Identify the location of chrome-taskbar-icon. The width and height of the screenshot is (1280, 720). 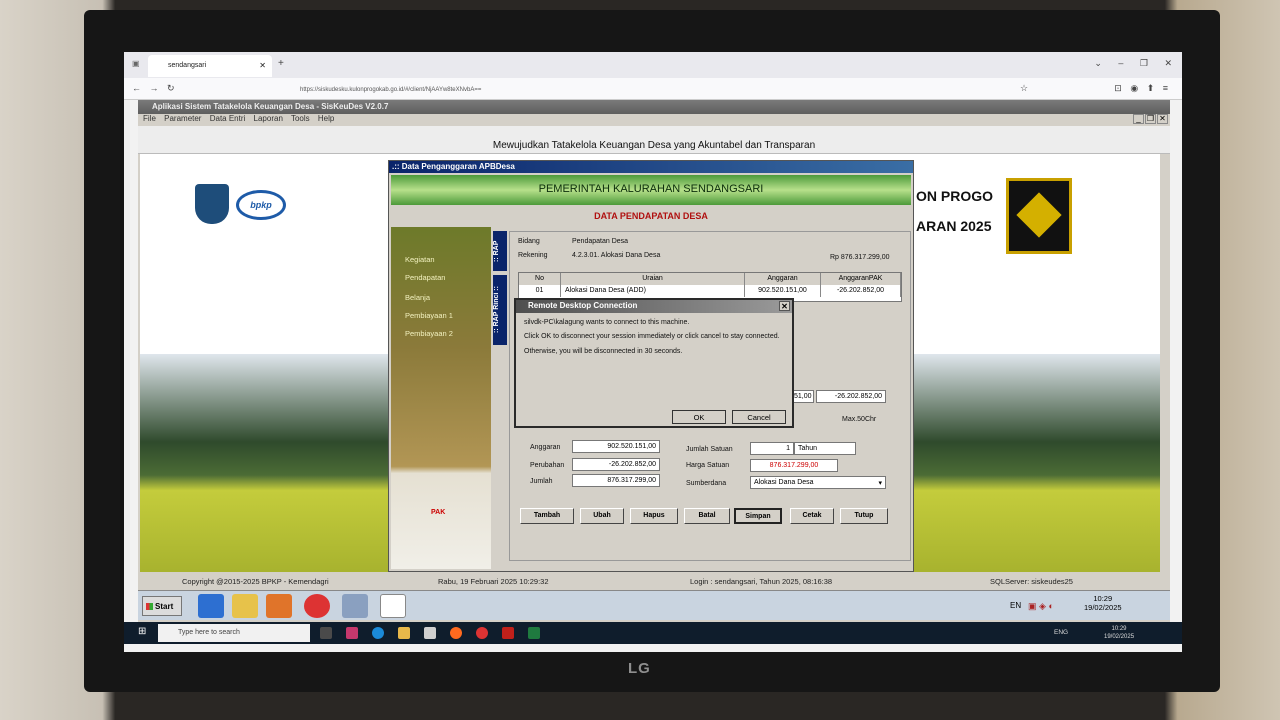
(482, 633).